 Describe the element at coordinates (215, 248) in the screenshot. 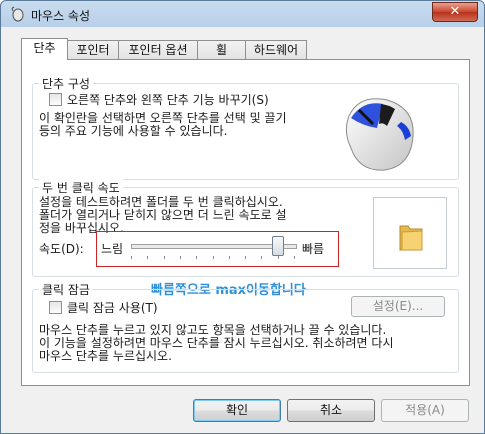

I see `double-click-speed-slider` at that location.